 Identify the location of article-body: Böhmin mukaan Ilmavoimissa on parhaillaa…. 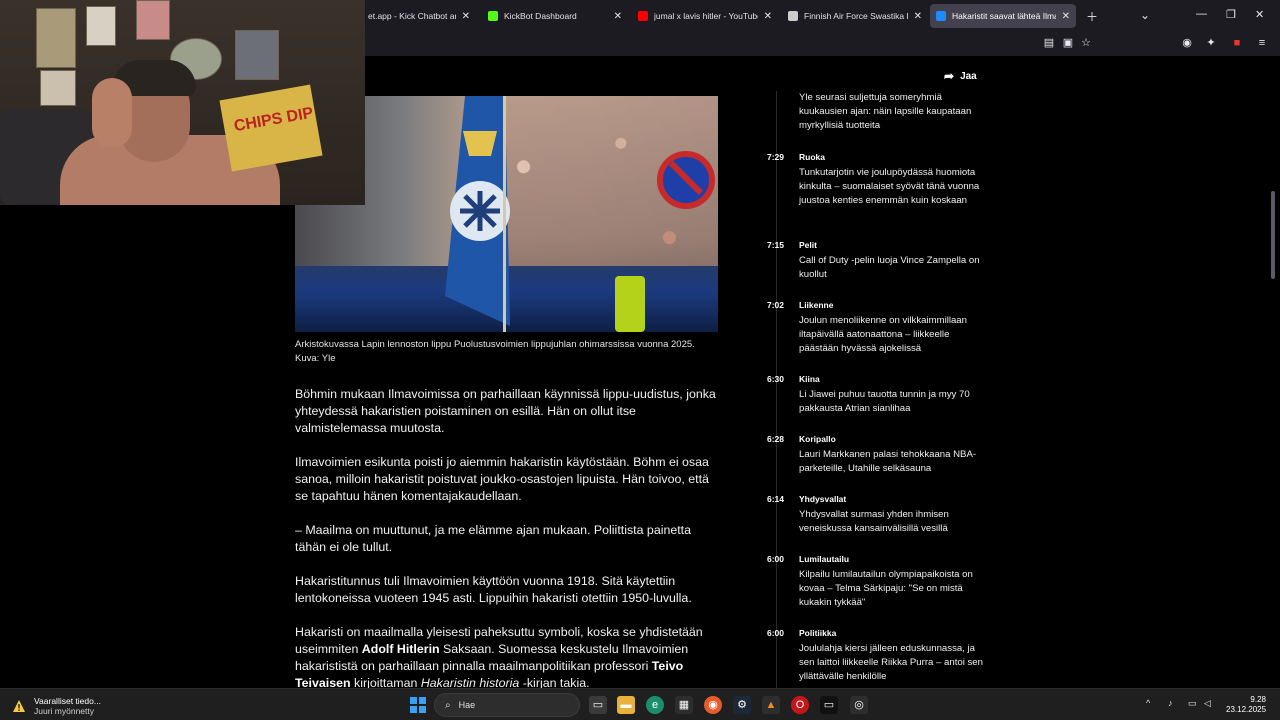
(507, 537).